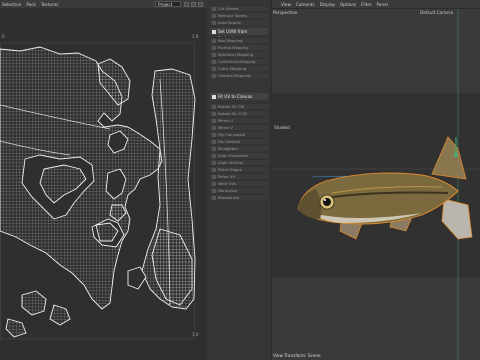 This screenshot has height=360, width=480. What do you see at coordinates (239, 106) in the screenshot?
I see `tool-row: Rotate 90 CW` at bounding box center [239, 106].